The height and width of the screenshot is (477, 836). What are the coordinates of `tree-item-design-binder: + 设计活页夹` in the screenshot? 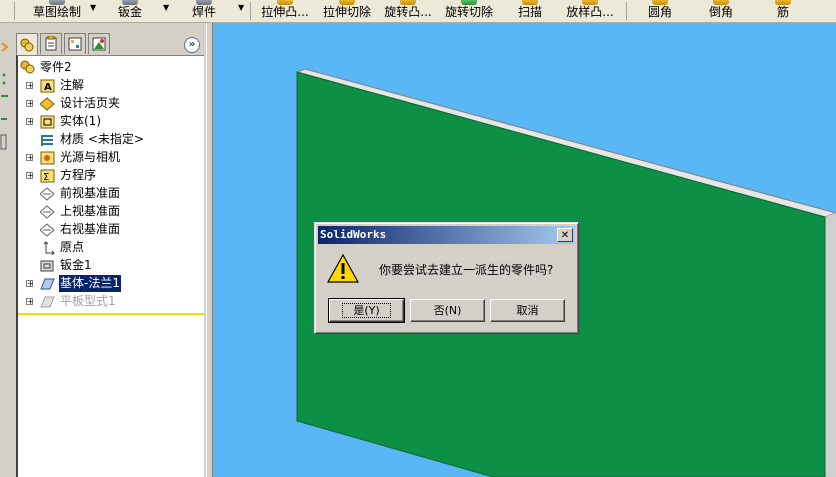 It's located at (112, 103).